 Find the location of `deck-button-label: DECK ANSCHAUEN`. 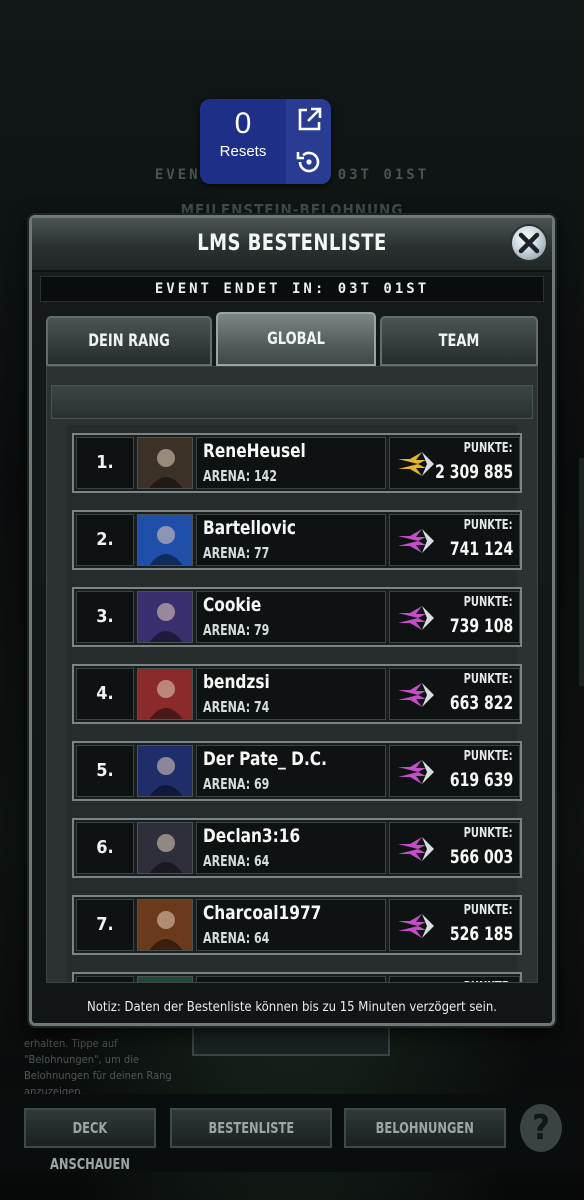

deck-button-label: DECK ANSCHAUEN is located at coordinates (89, 1146).